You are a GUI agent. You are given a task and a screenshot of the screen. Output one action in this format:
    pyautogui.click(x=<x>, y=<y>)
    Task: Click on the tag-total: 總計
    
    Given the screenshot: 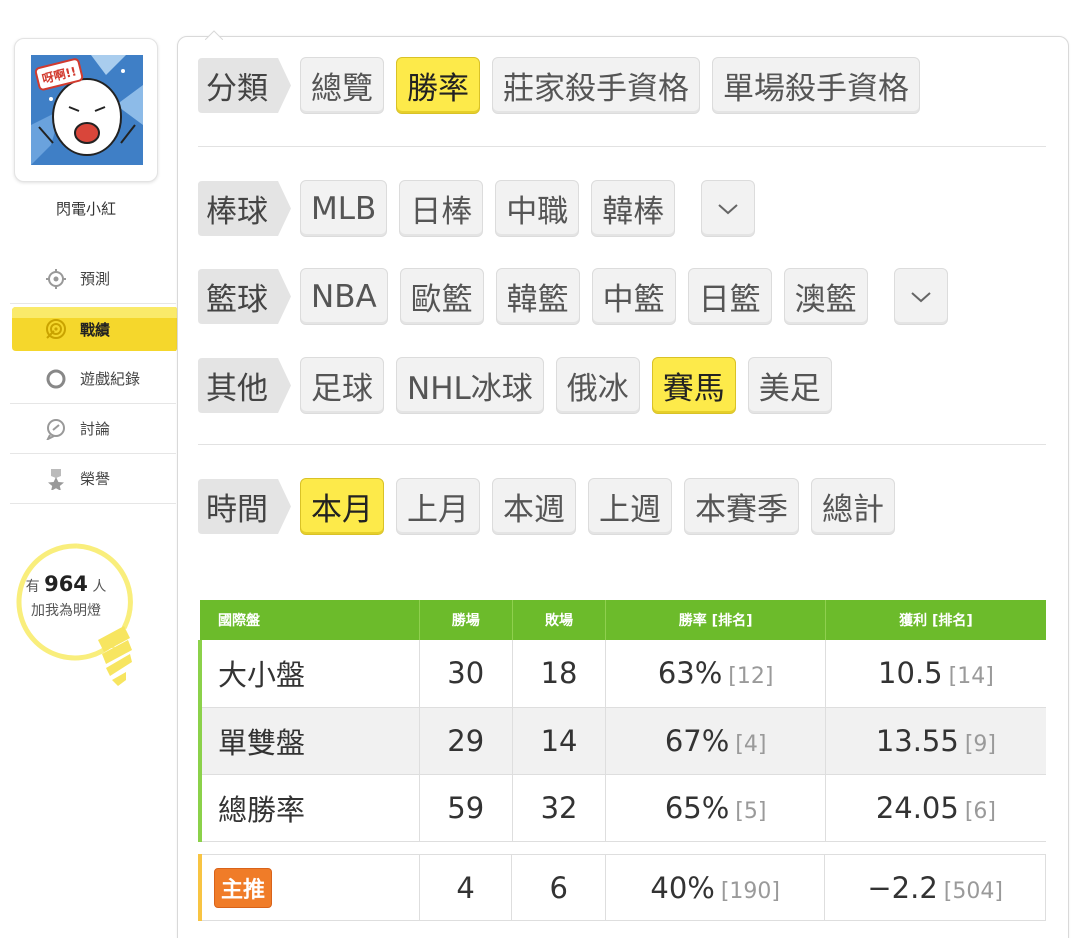 What is the action you would take?
    pyautogui.click(x=853, y=506)
    